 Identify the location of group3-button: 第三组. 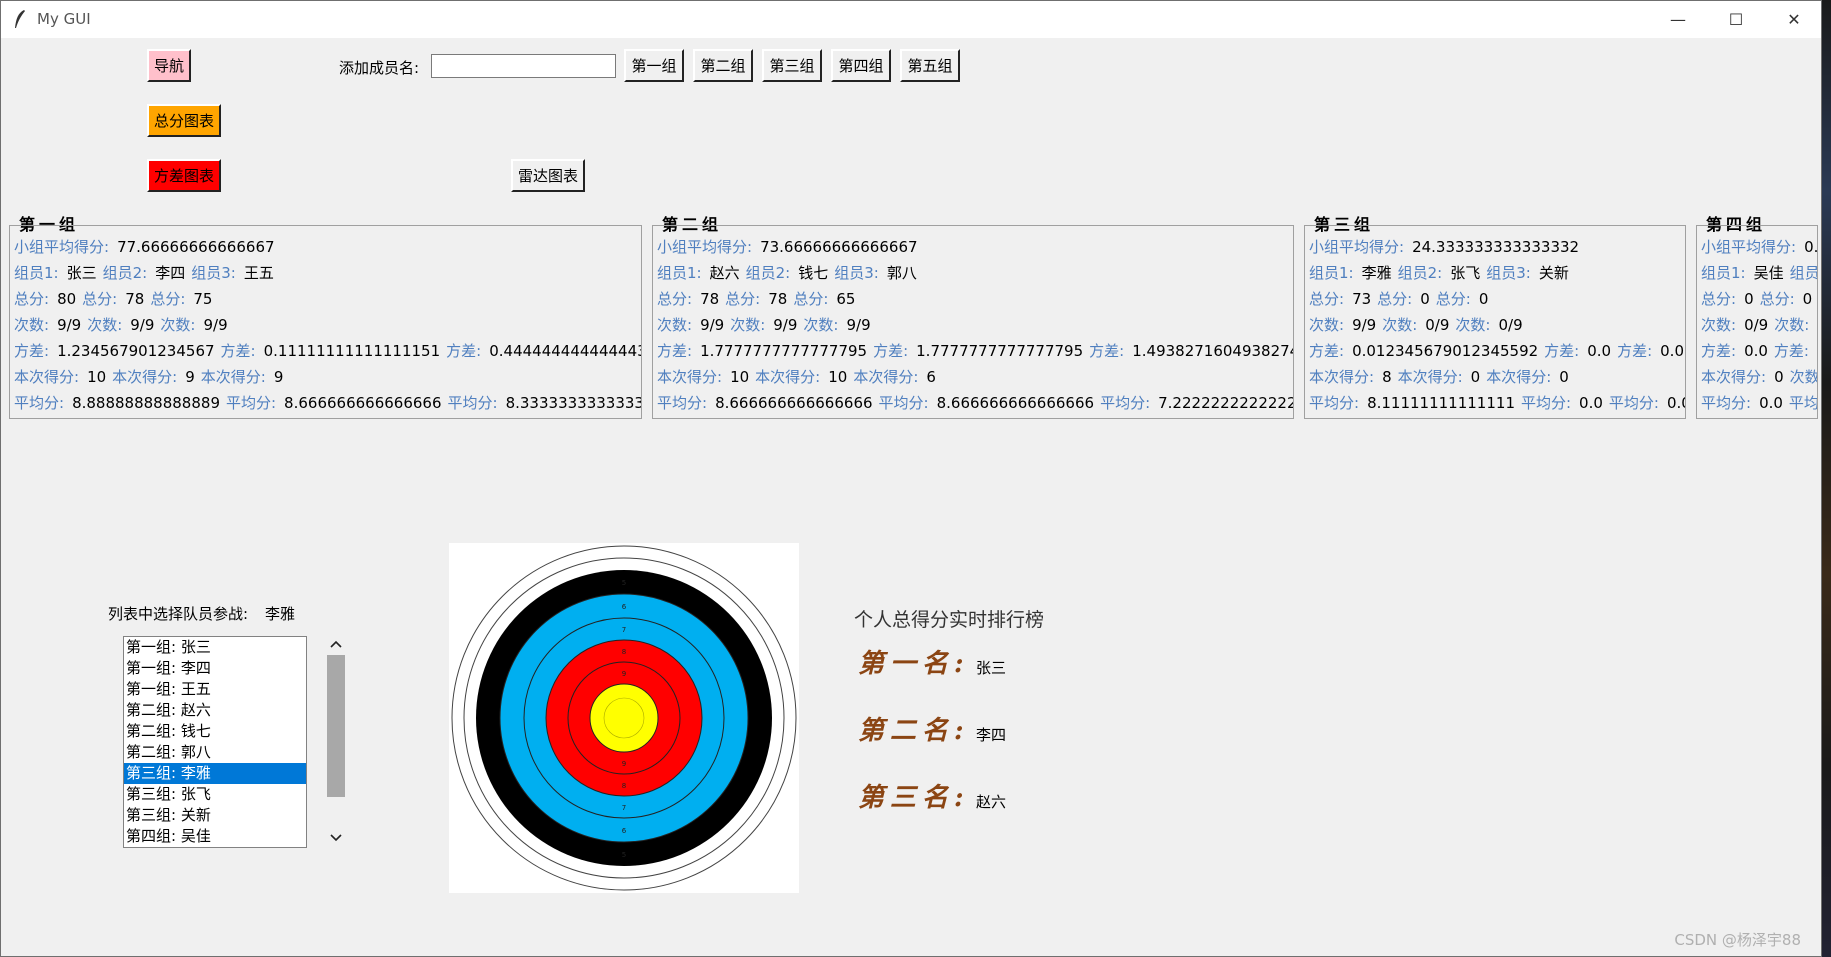
(792, 65).